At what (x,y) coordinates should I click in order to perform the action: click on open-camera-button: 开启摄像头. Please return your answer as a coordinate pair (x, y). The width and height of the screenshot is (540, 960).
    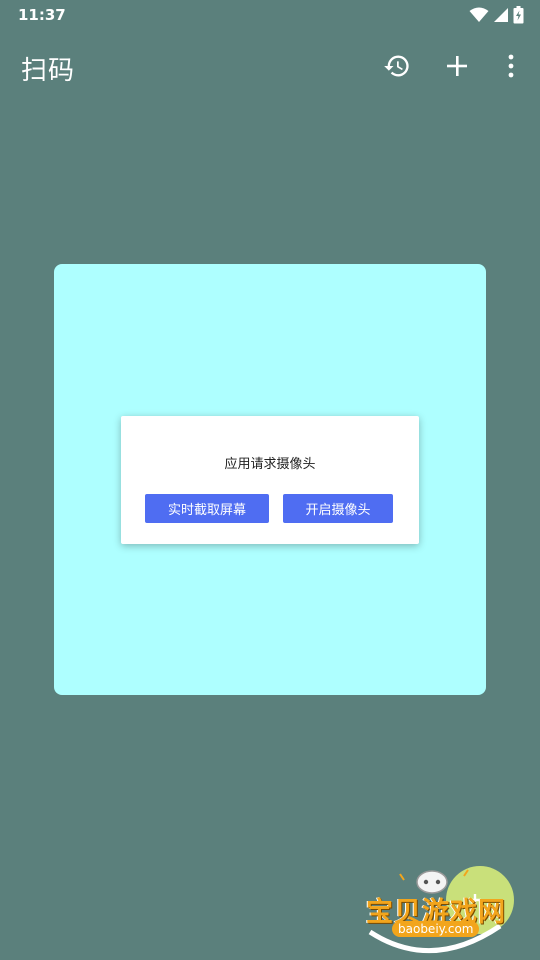
    Looking at the image, I should click on (338, 508).